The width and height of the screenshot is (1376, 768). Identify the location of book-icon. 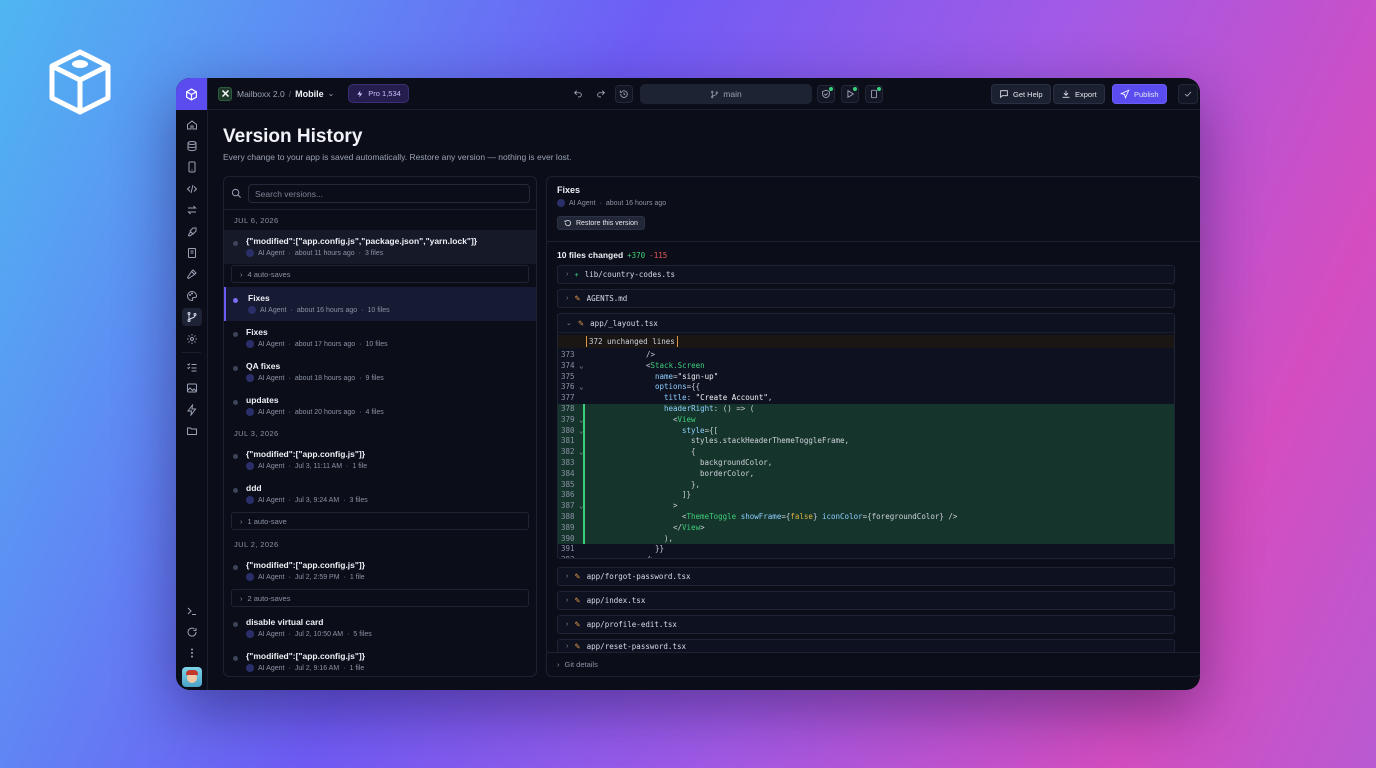
(192, 252).